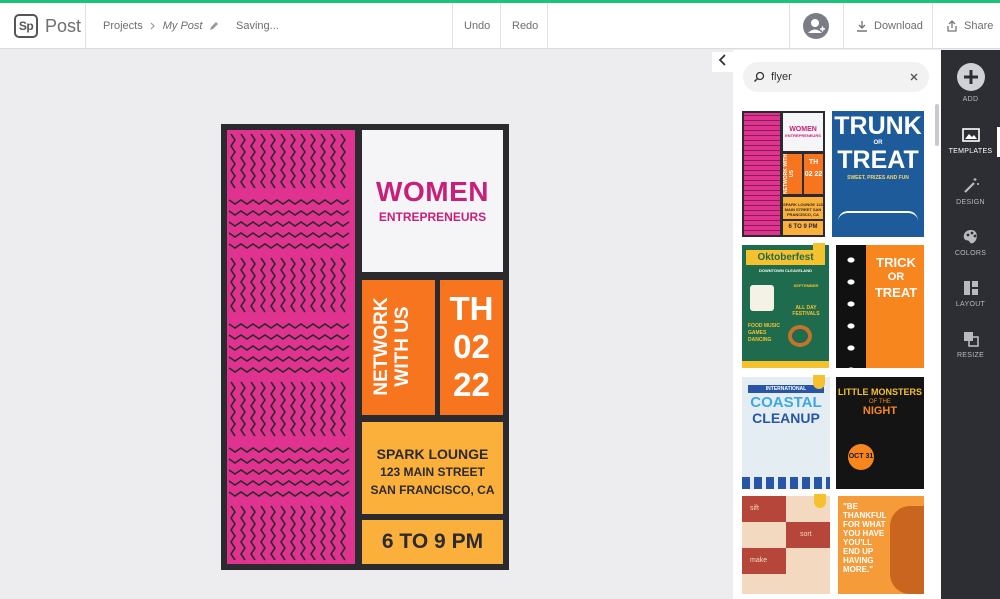 This screenshot has width=1000, height=599. What do you see at coordinates (878, 178) in the screenshot?
I see `template-text: SWEET, PRIZES AND FUN` at bounding box center [878, 178].